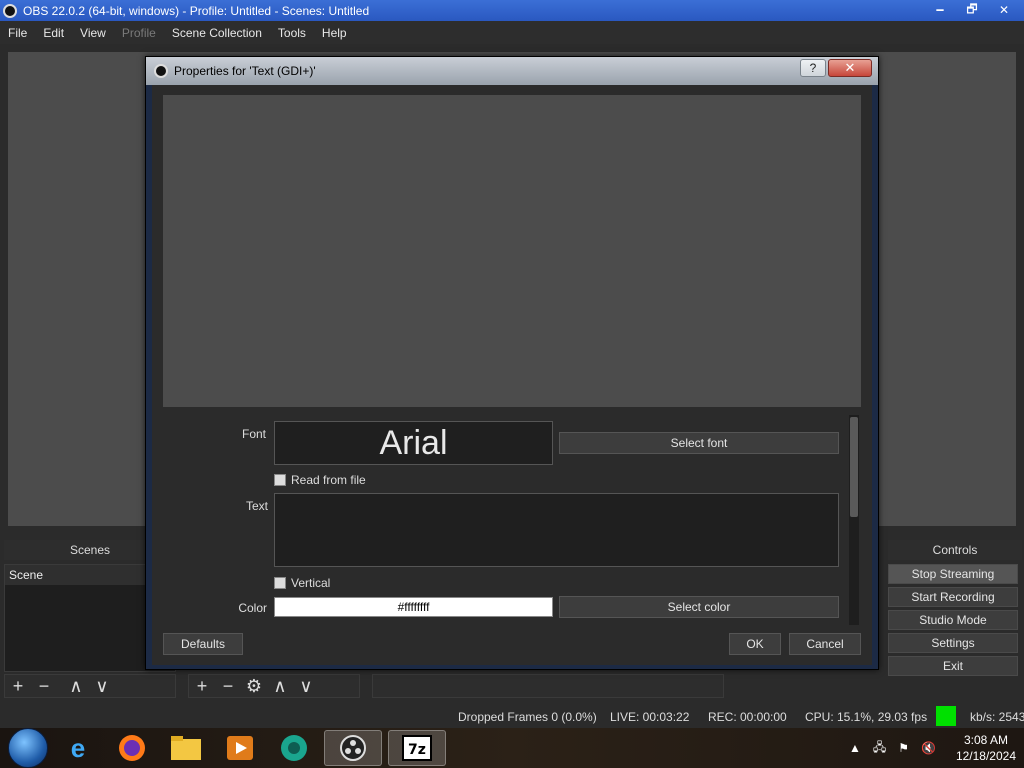 Image resolution: width=1024 pixels, height=768 pixels. I want to click on obs-taskbar-icon, so click(353, 748).